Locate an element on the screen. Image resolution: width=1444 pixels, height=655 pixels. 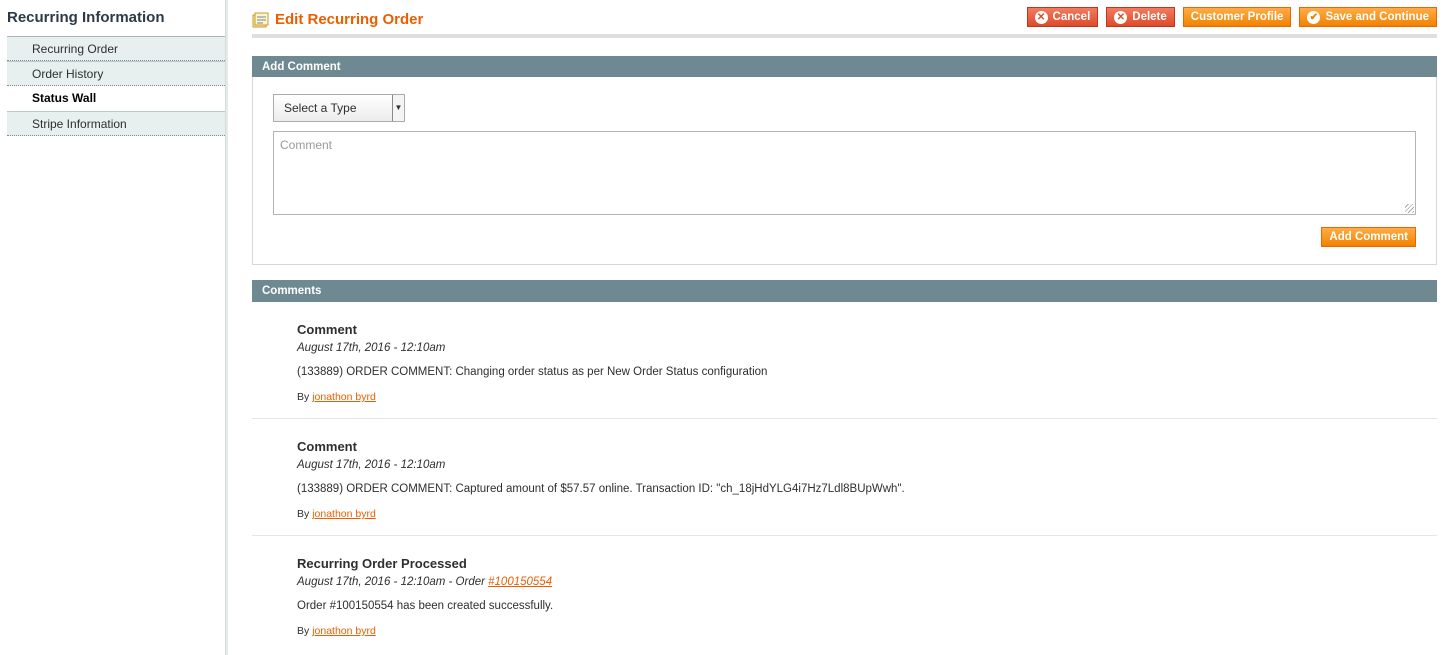
sidebar-item-stripe-information: Stripe Information is located at coordinates (117, 123).